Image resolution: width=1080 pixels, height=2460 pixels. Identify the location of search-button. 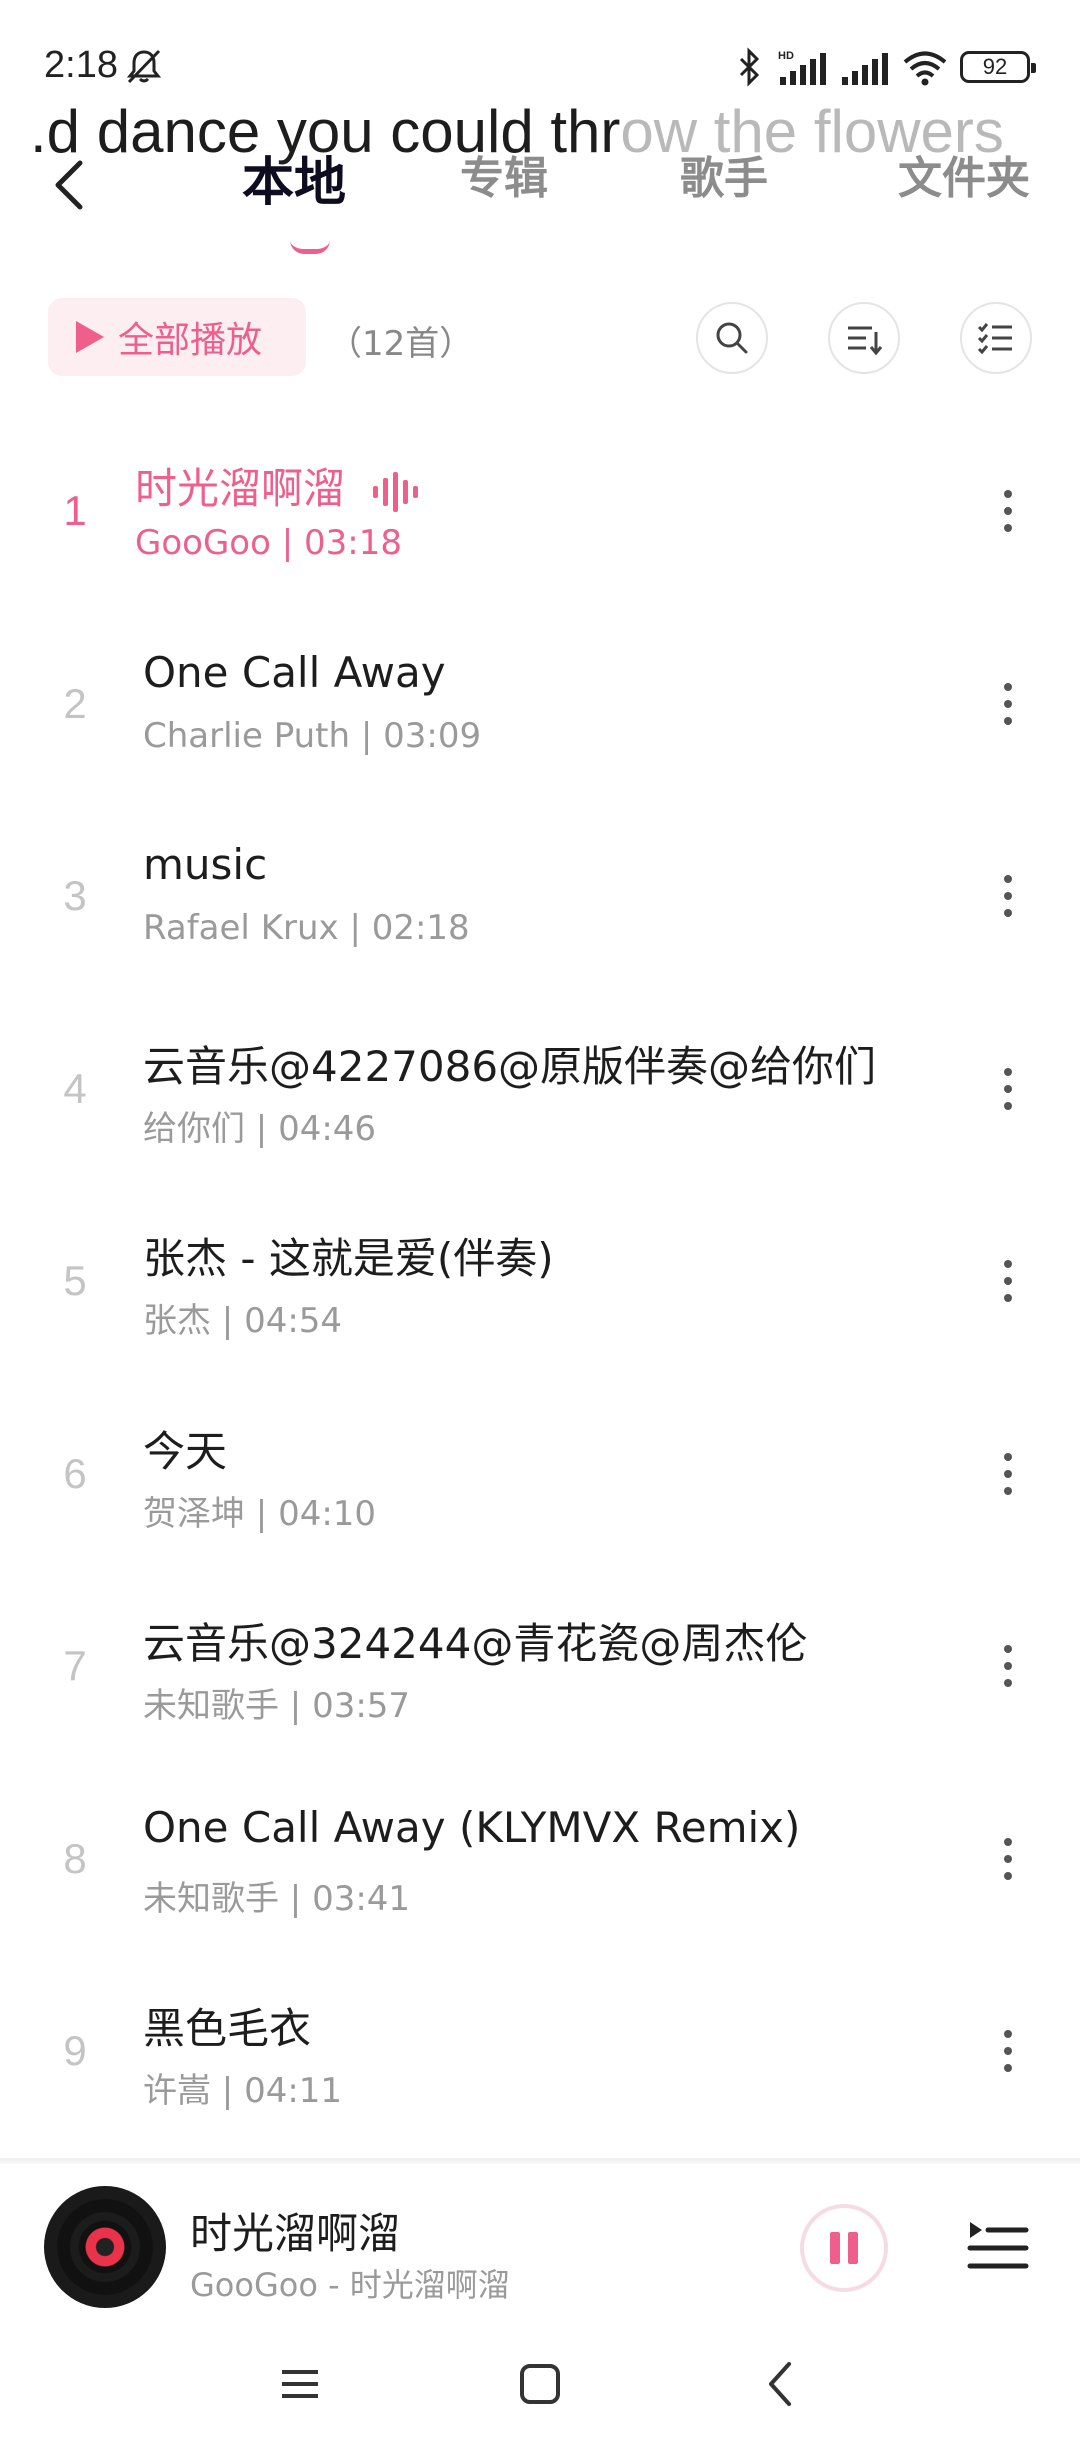
(732, 338).